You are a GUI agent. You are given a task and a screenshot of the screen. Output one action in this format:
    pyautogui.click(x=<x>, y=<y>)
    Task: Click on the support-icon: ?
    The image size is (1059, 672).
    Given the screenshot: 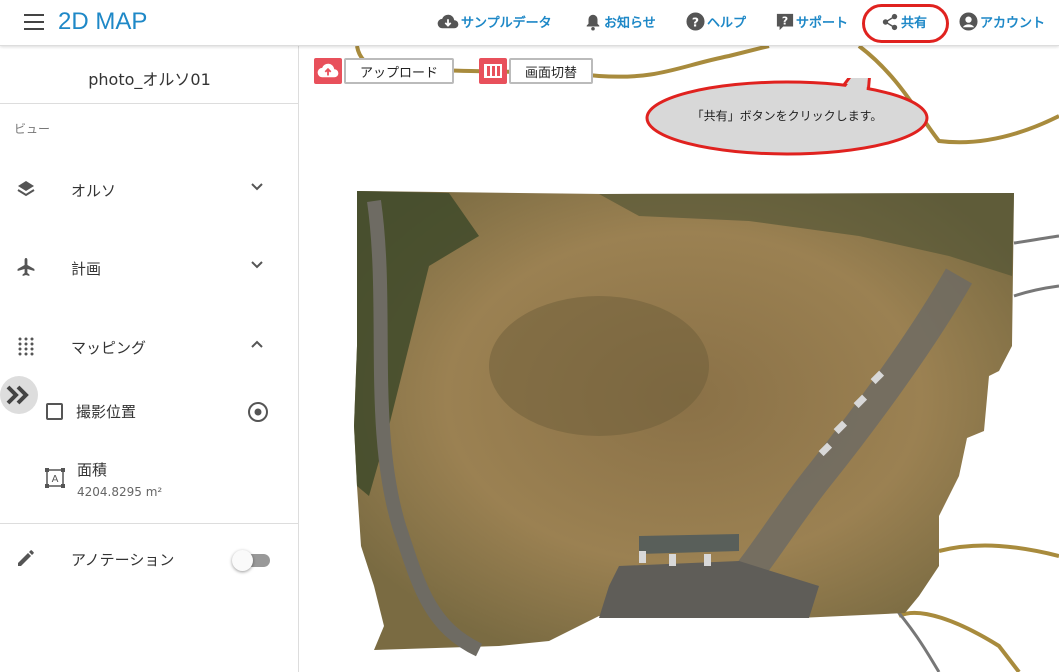 What is the action you would take?
    pyautogui.click(x=785, y=21)
    